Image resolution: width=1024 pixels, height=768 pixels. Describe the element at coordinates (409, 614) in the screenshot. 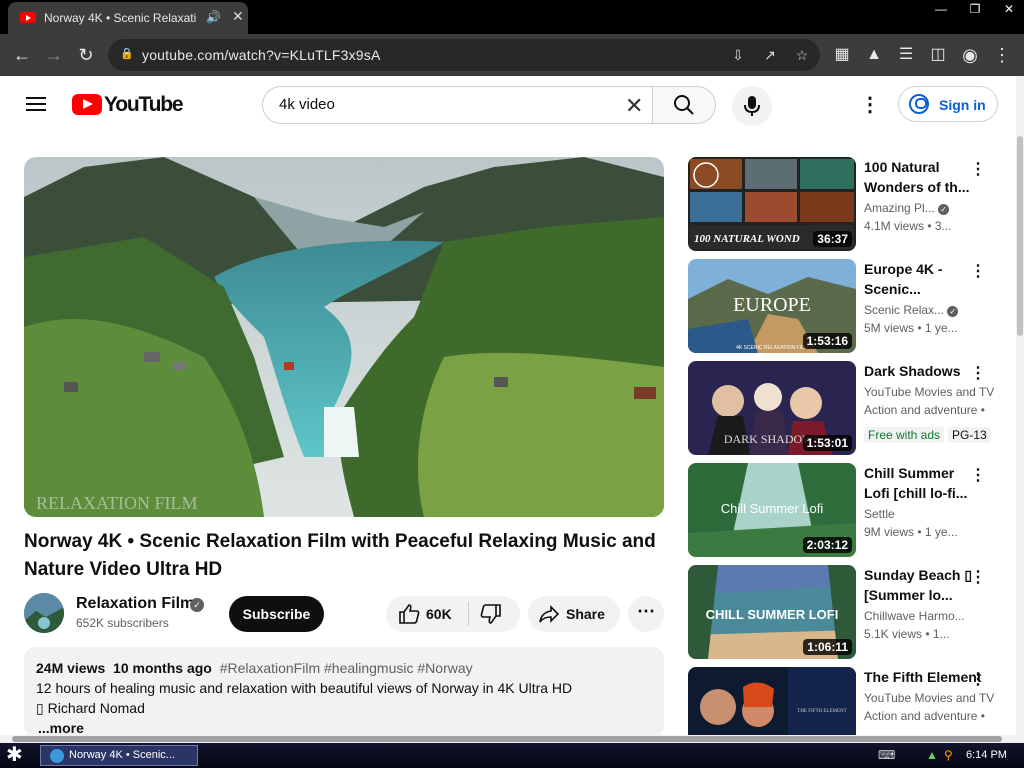

I see `thumbs-up-icon` at that location.